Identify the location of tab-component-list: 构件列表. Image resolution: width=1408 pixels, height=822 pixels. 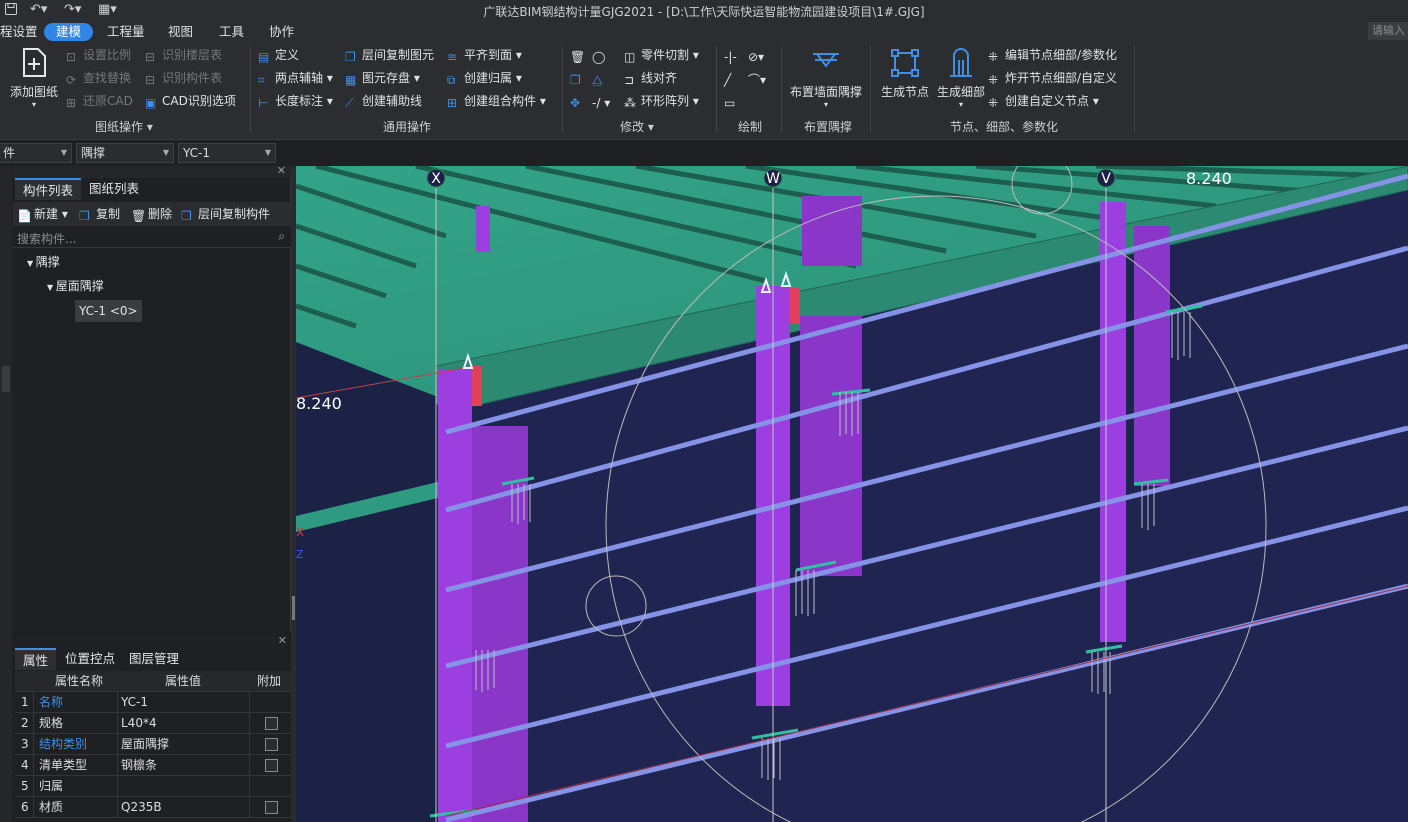
(48, 189).